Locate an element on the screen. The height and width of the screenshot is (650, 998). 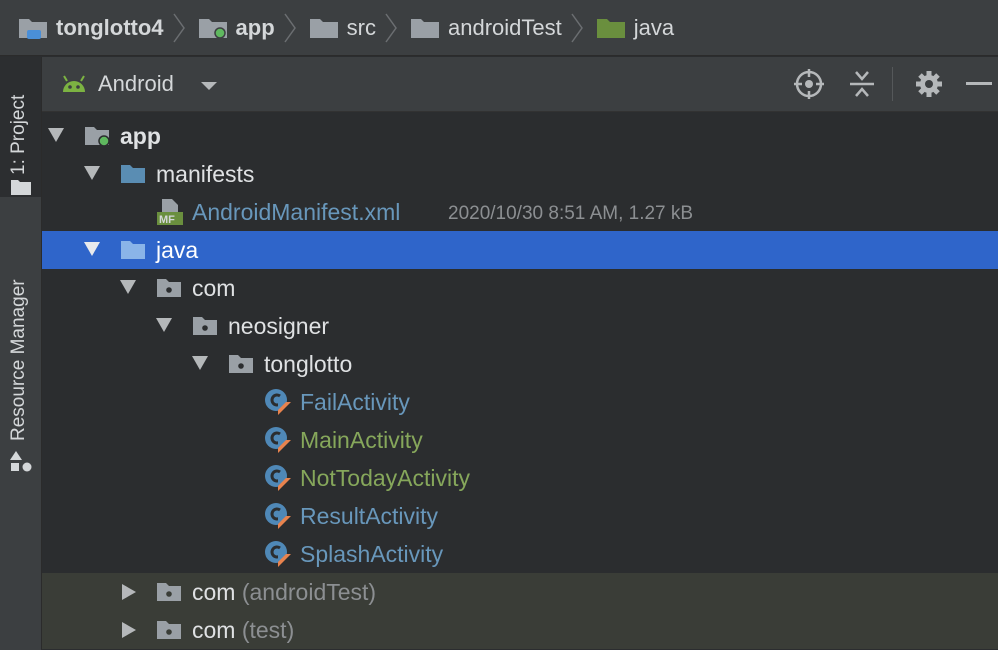
breadcrumb-item-src: src is located at coordinates (359, 28).